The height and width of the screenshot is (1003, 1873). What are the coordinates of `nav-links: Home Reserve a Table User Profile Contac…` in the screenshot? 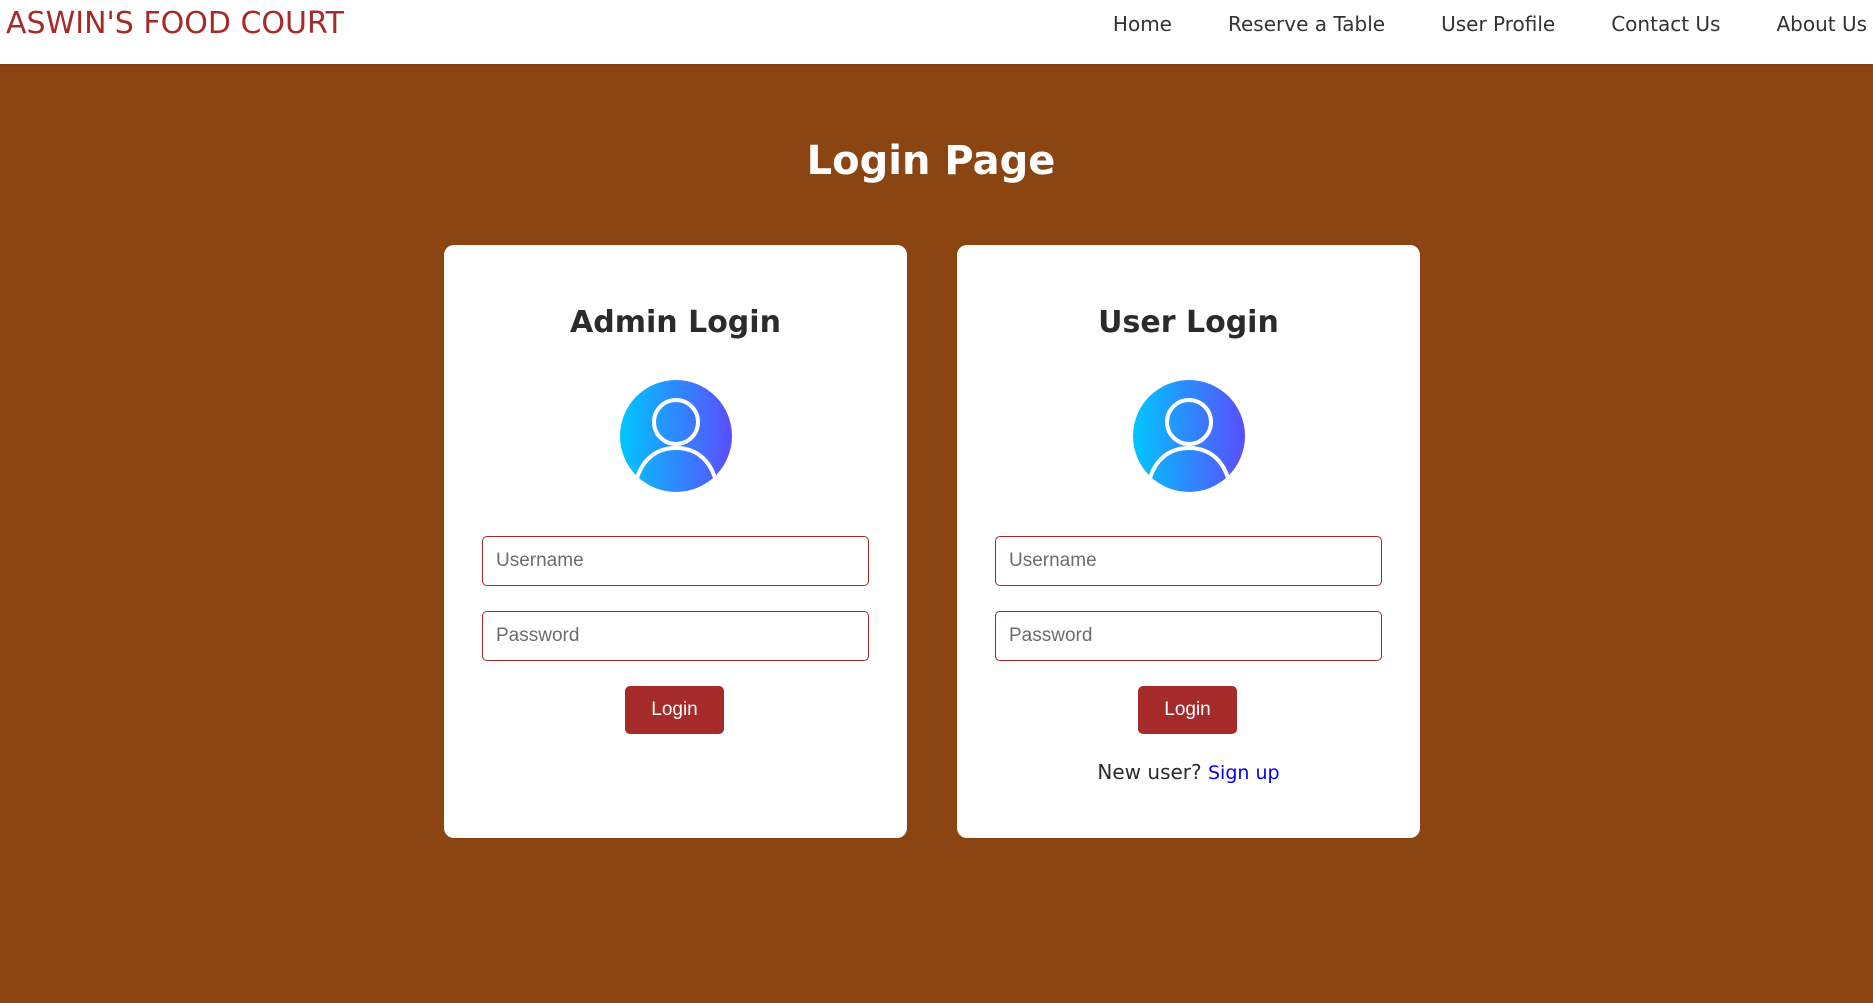 It's located at (1465, 24).